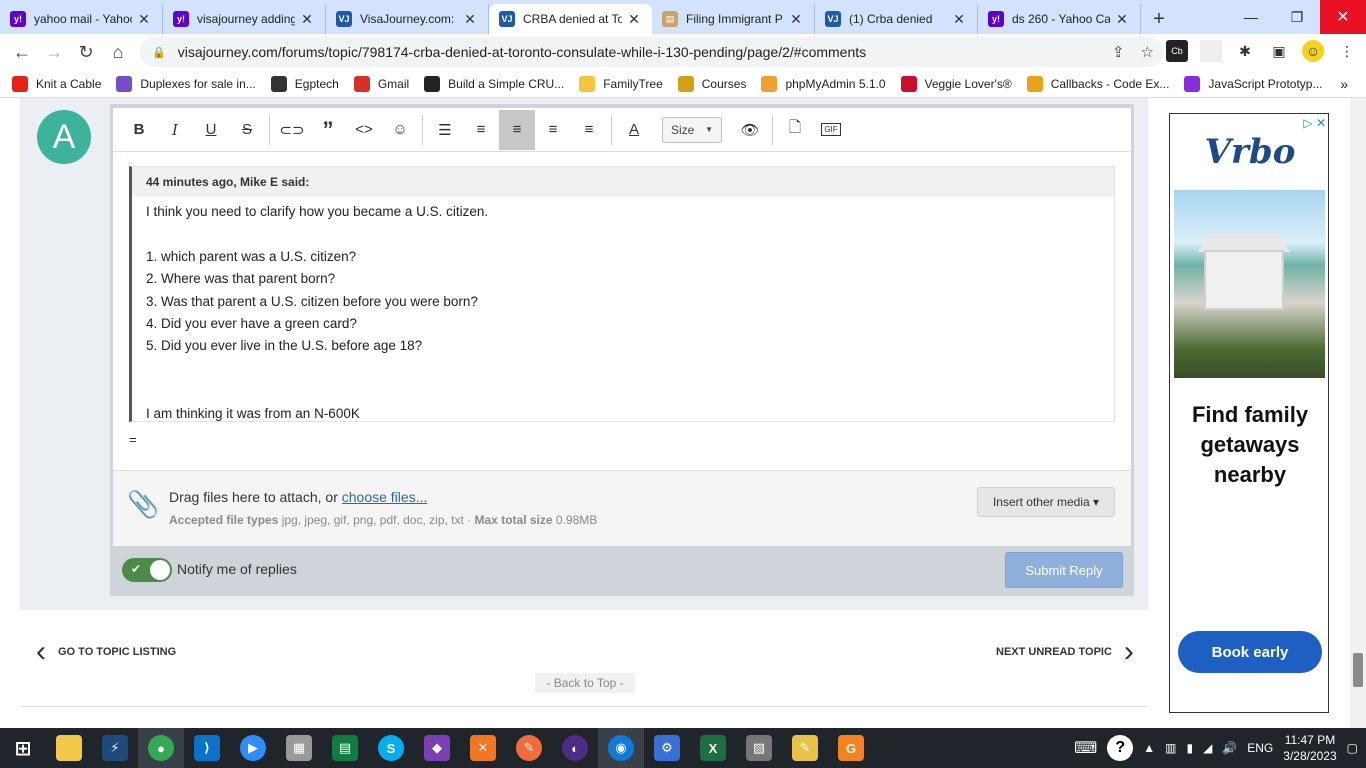  I want to click on excel-icon: X, so click(713, 748).